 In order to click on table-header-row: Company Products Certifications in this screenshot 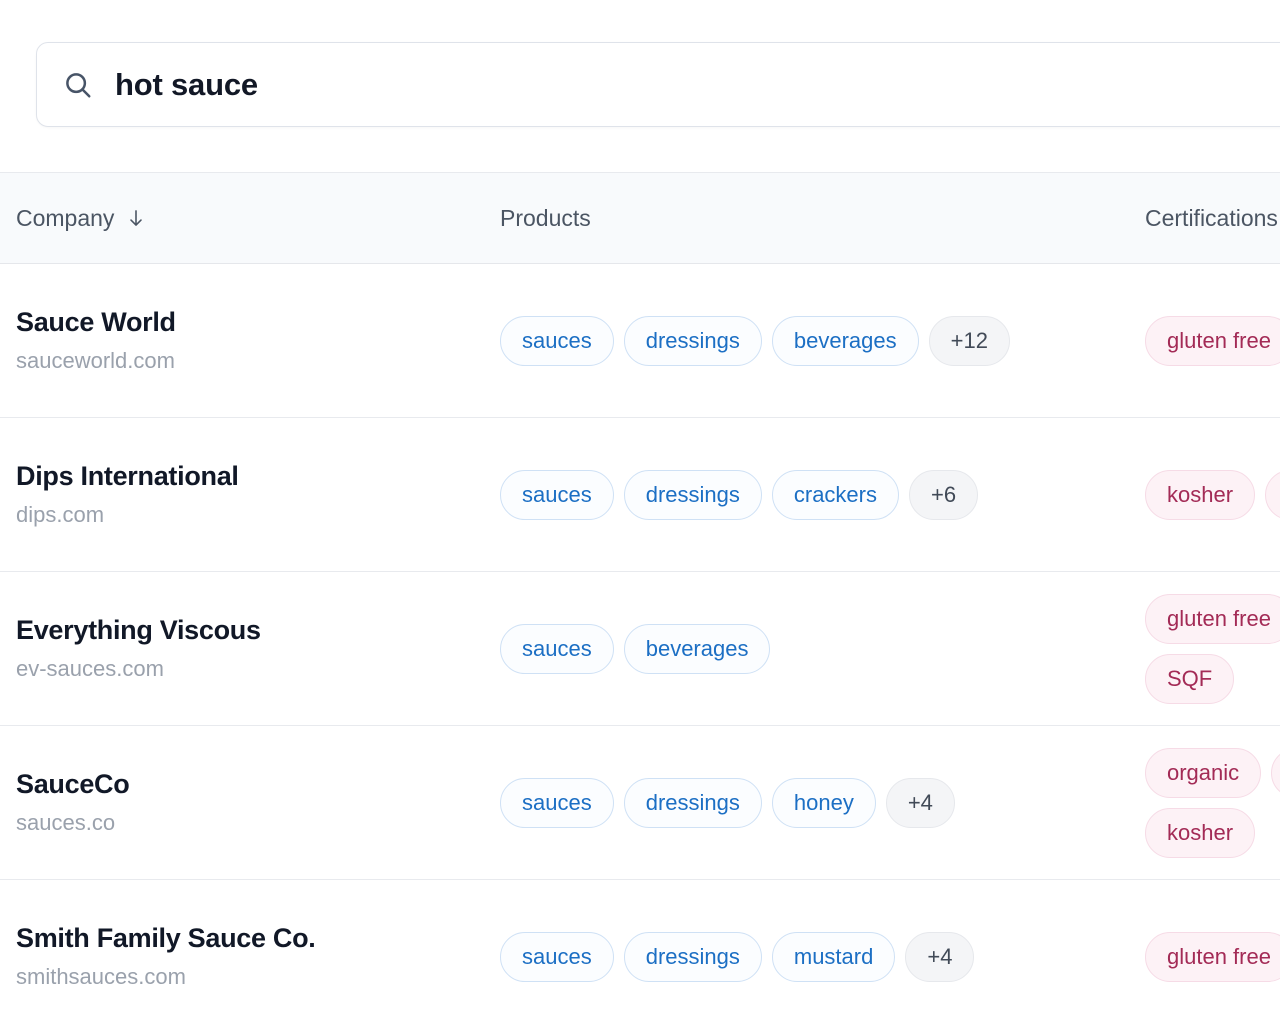, I will do `click(640, 218)`.